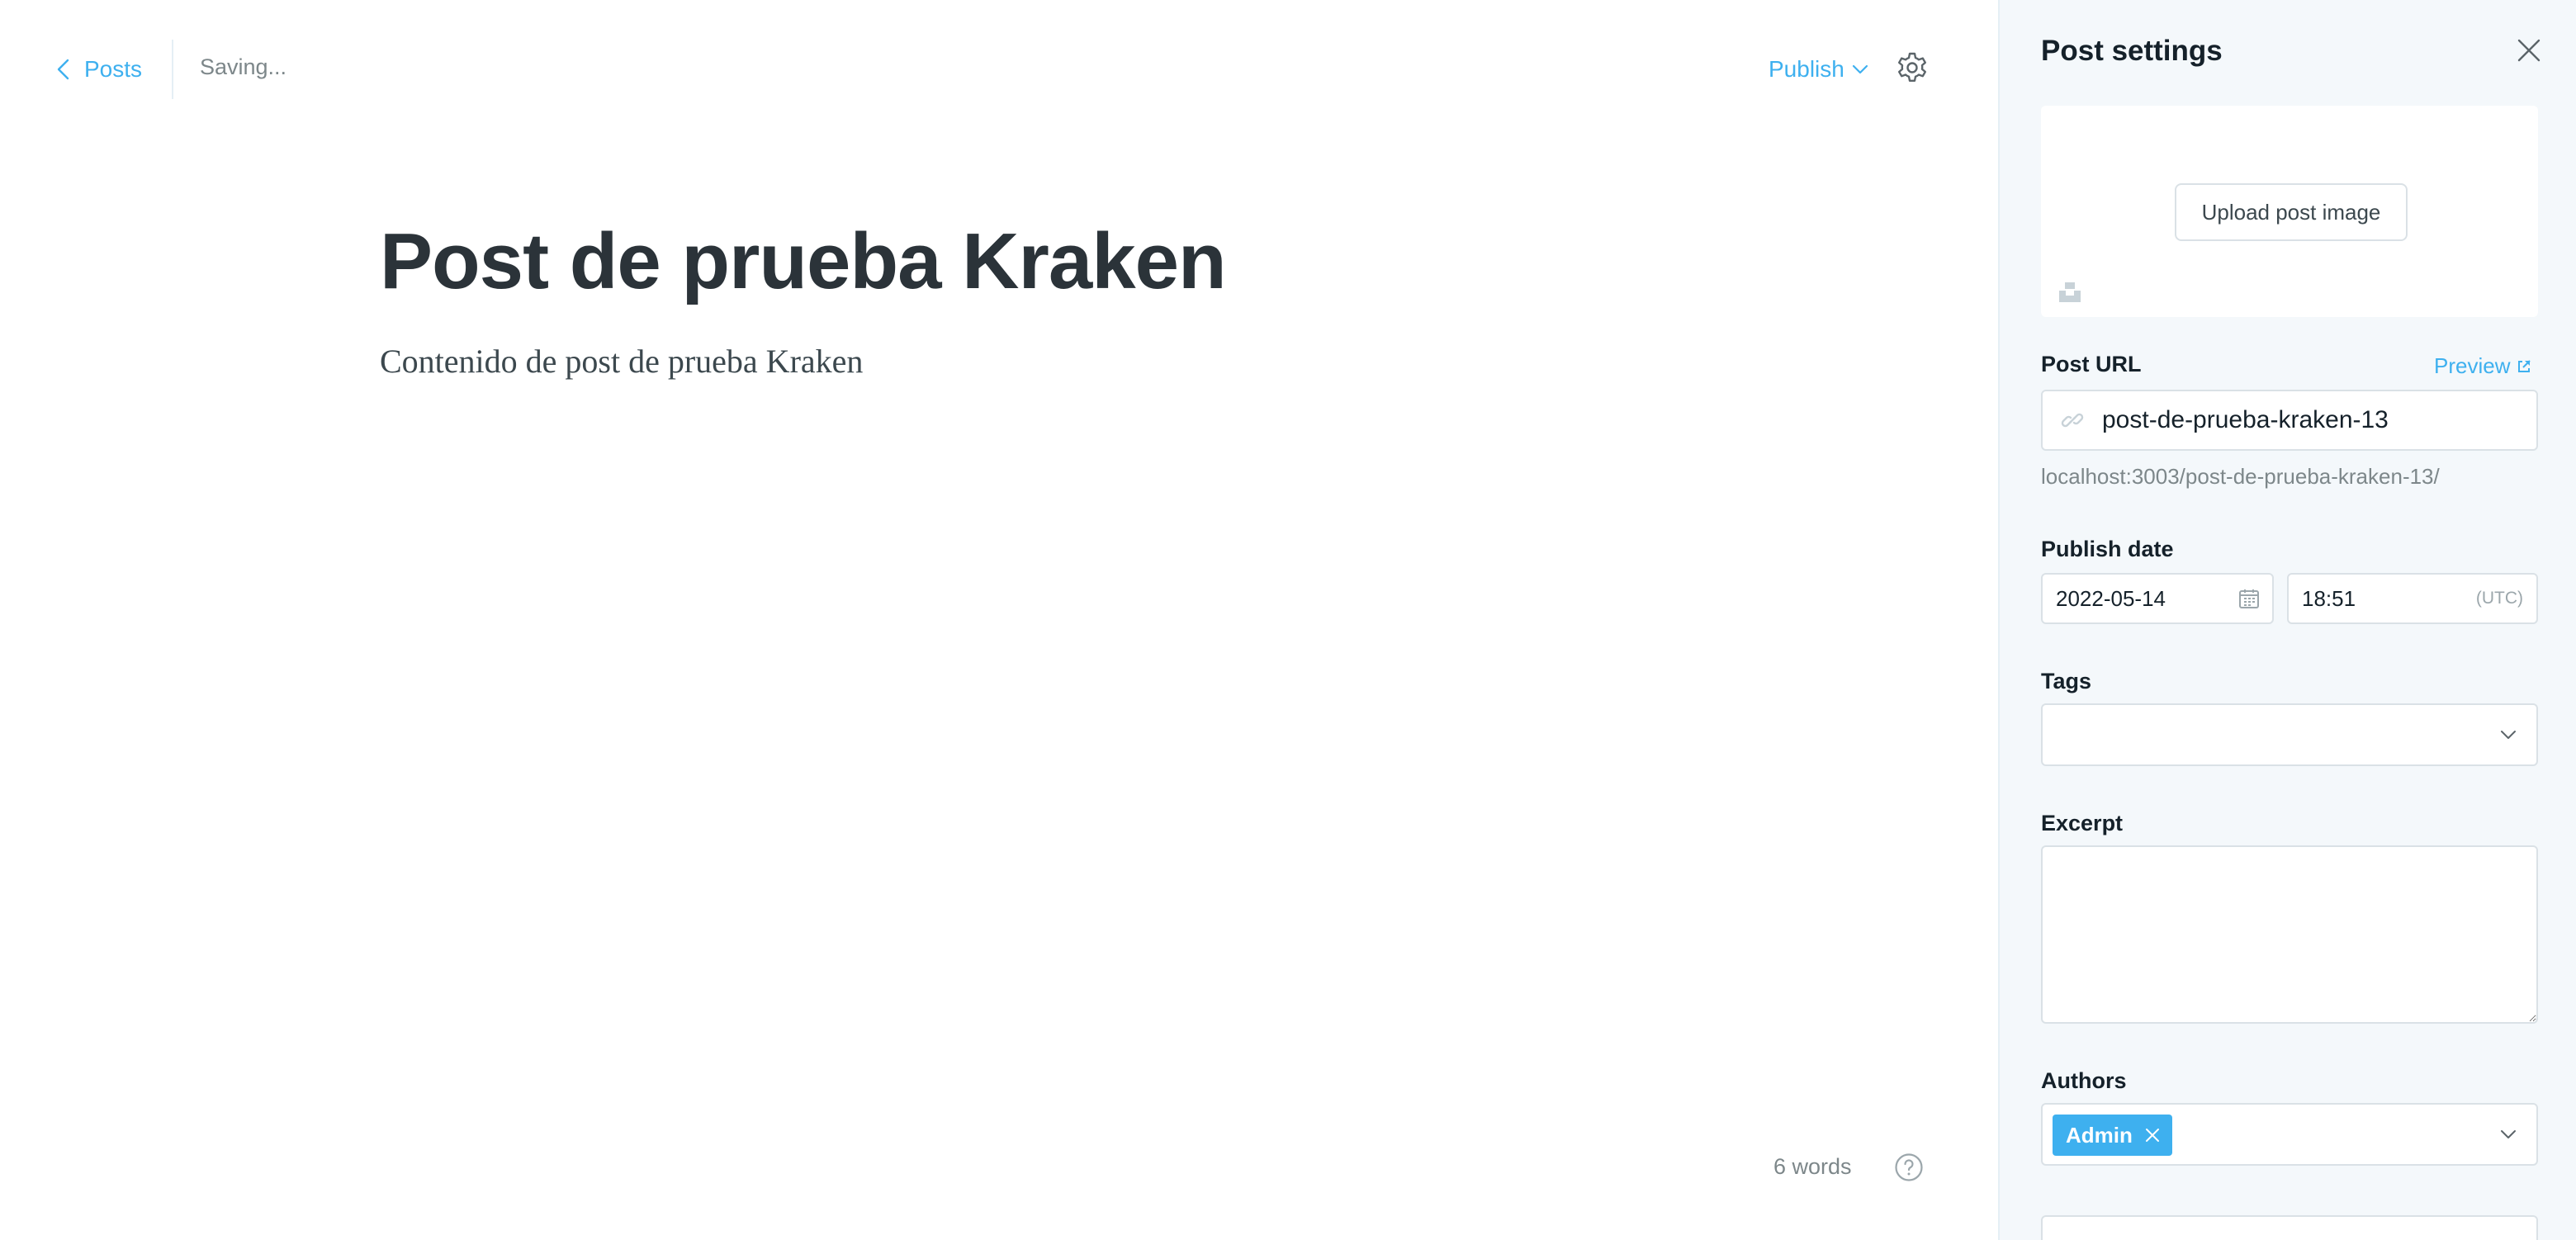  I want to click on post-image-dropzone: Upload post image, so click(2289, 211).